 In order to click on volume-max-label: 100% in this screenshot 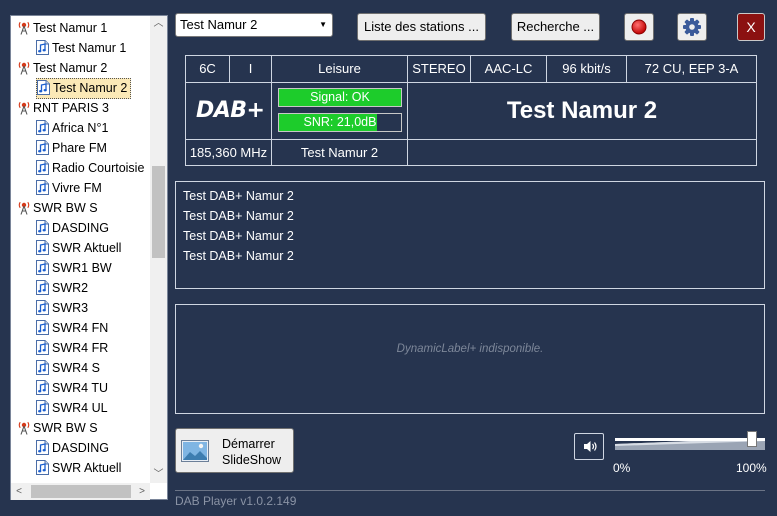, I will do `click(751, 468)`.